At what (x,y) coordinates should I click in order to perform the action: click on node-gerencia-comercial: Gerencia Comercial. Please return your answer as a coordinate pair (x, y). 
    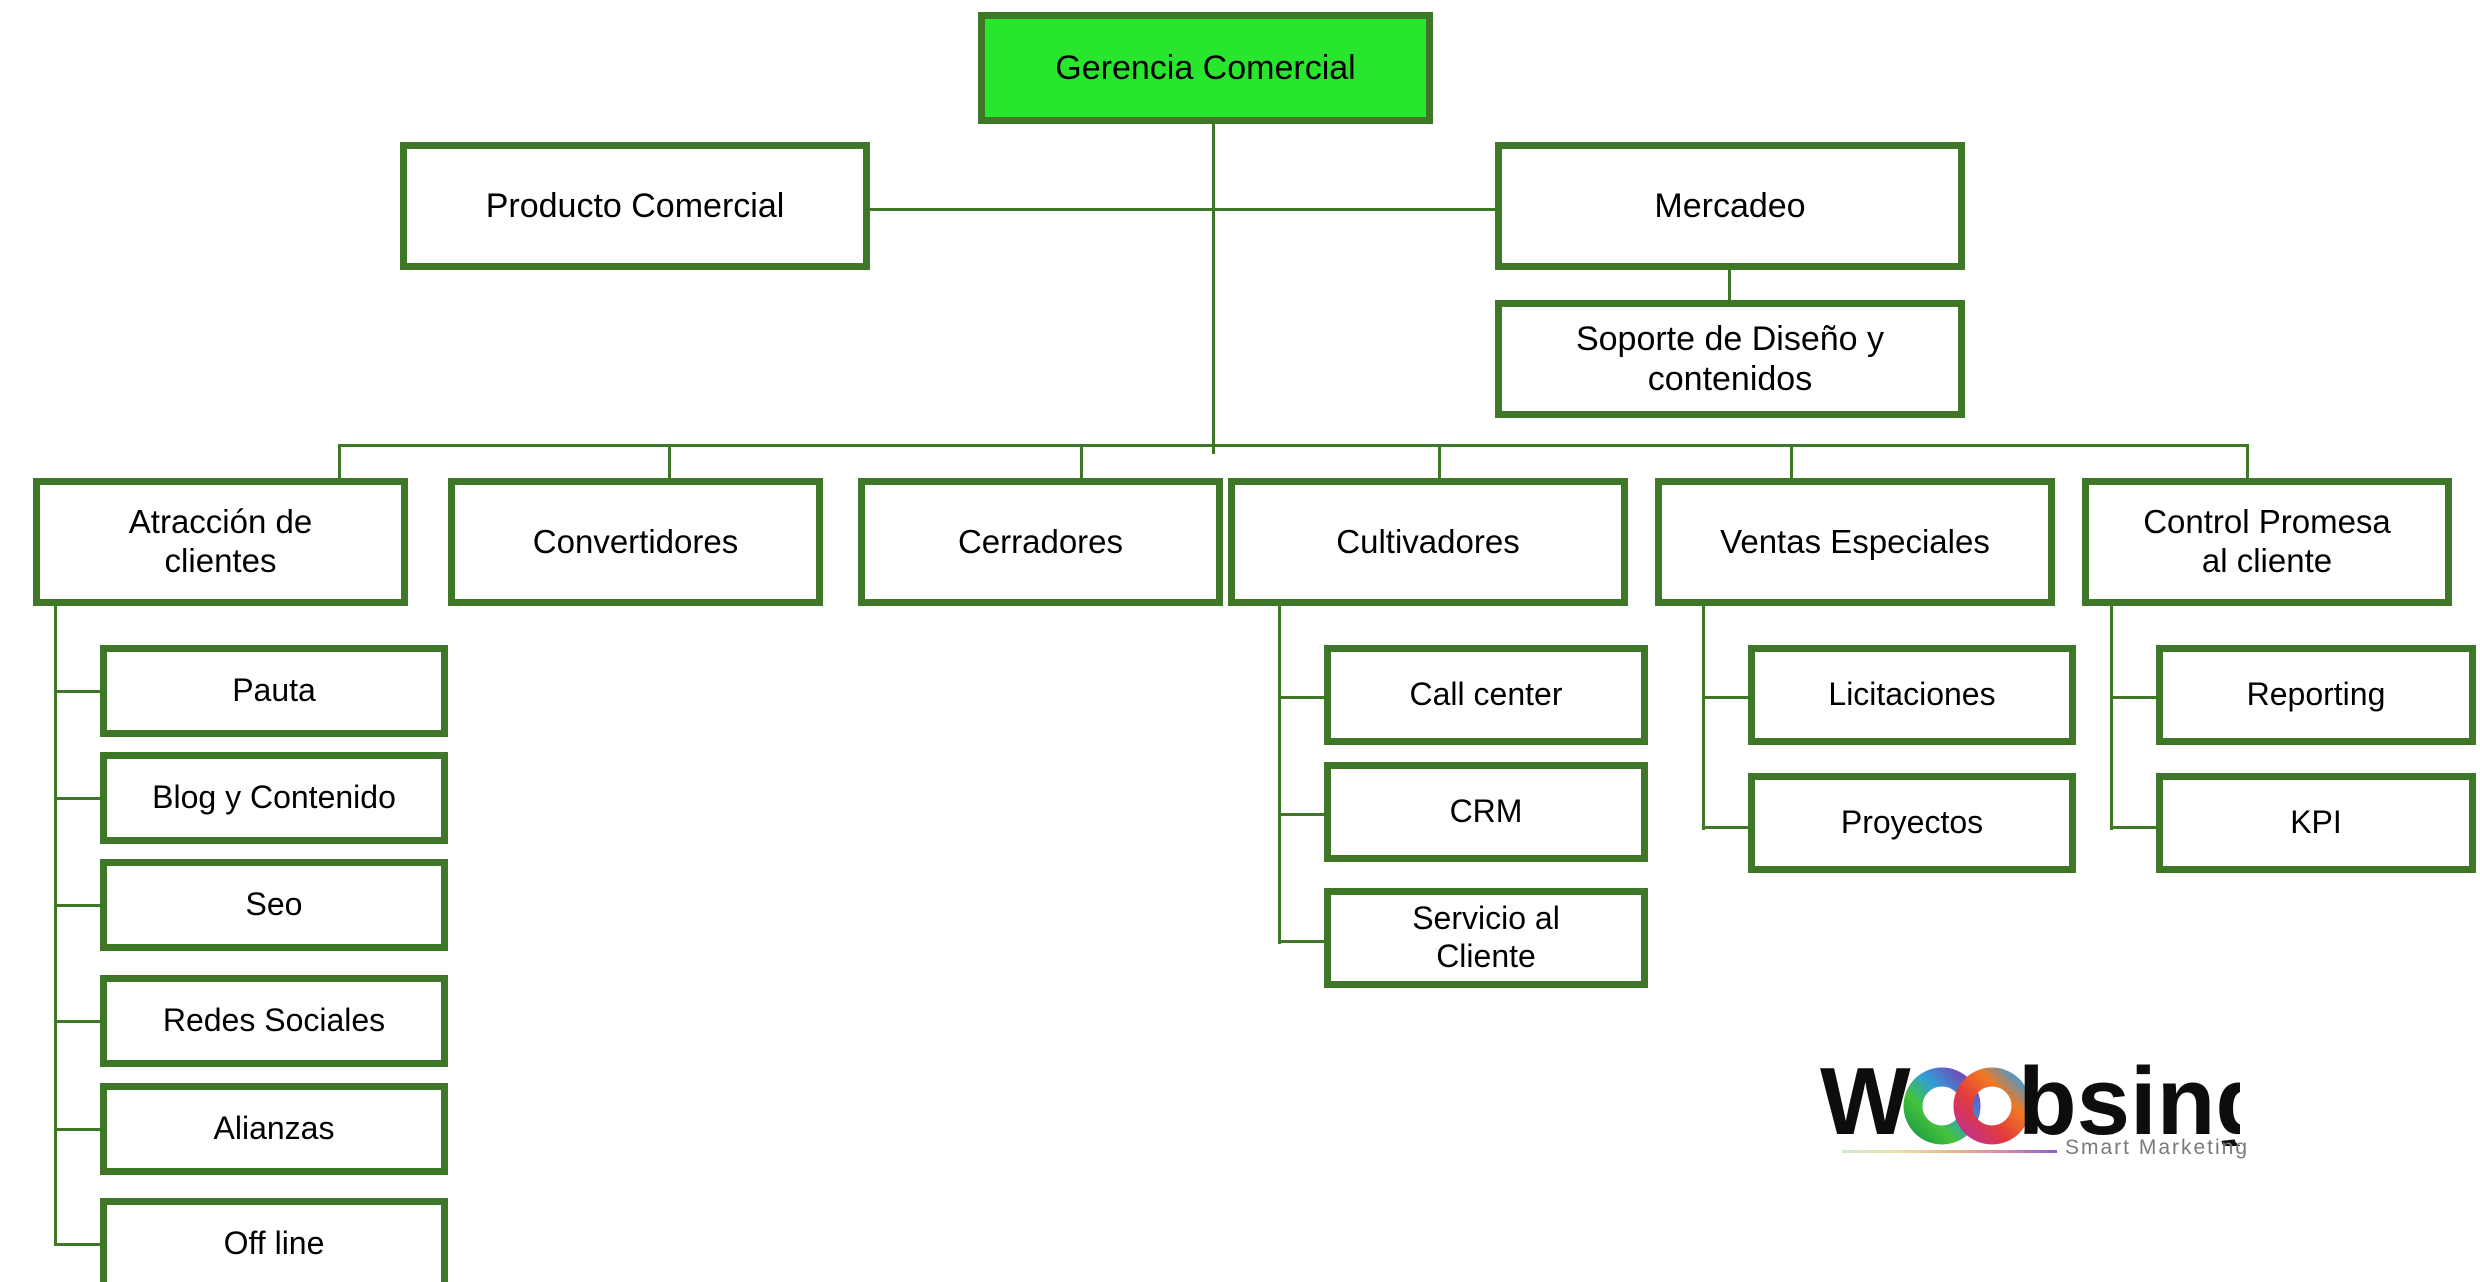
    Looking at the image, I should click on (1205, 68).